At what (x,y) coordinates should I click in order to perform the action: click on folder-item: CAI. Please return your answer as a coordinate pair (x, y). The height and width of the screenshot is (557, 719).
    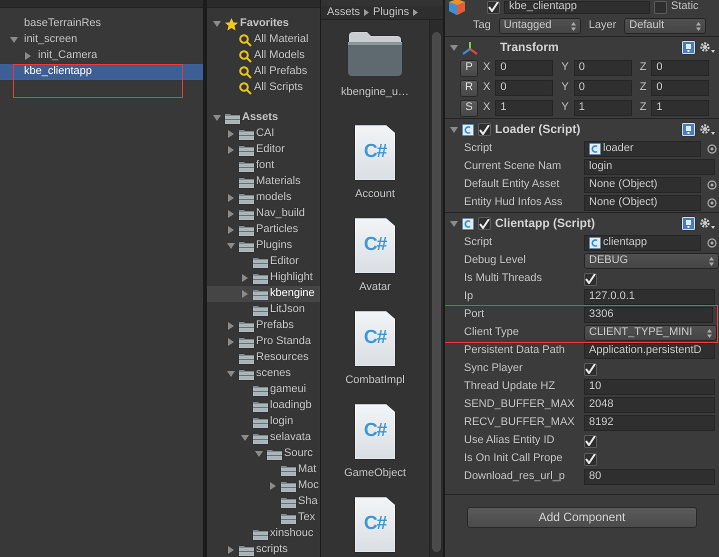
    Looking at the image, I should click on (265, 134).